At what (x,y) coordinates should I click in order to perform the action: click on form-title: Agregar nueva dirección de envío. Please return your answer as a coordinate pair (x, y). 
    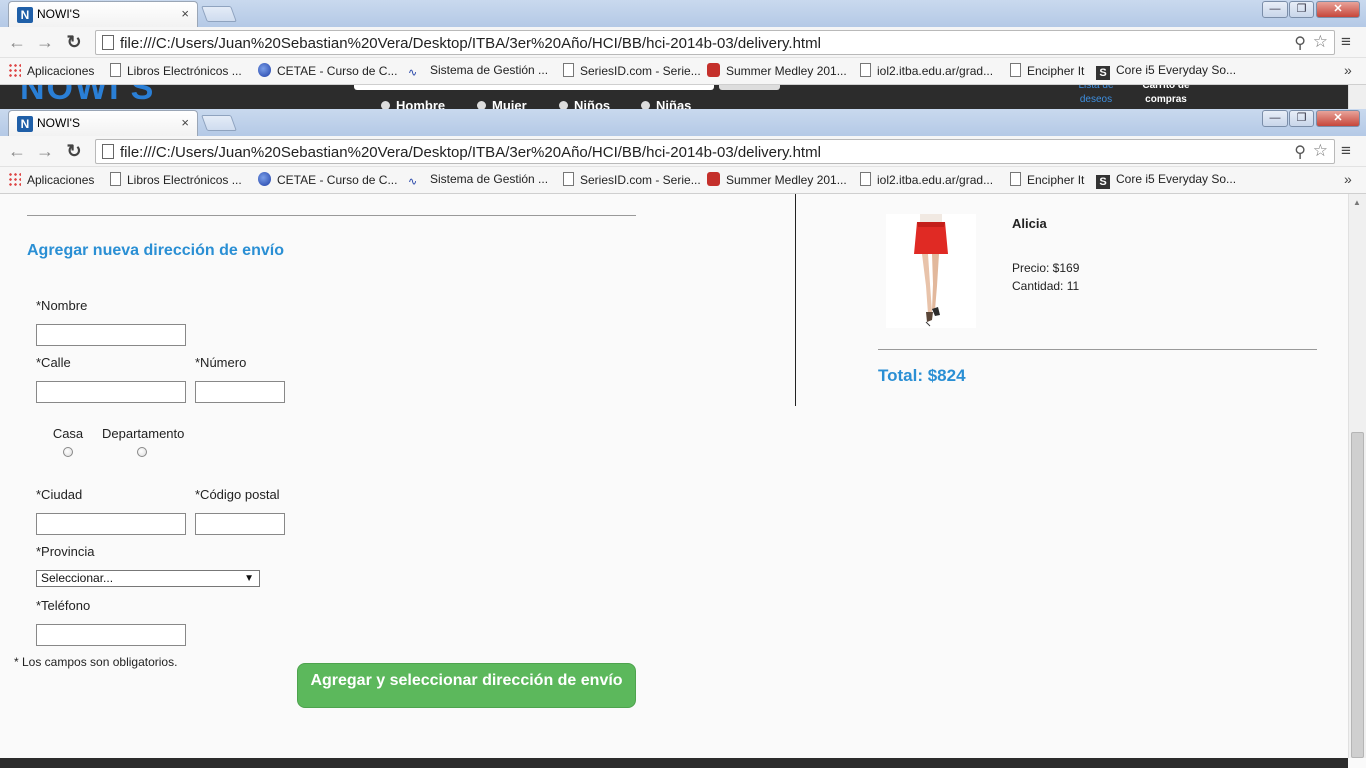
    Looking at the image, I should click on (155, 250).